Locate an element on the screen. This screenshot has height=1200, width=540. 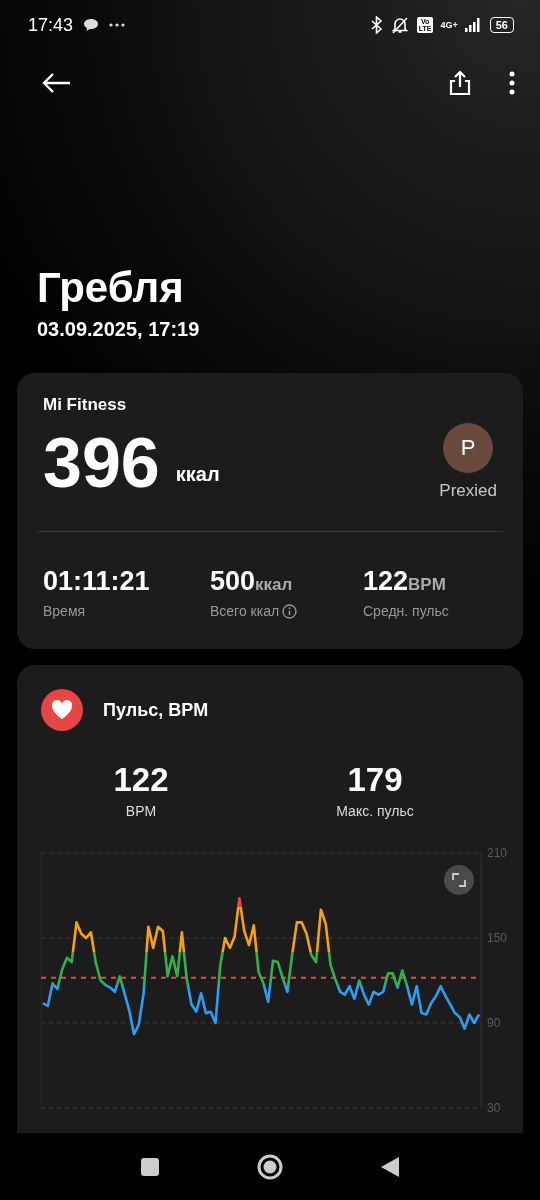
calories-value: 396 is located at coordinates (101, 463).